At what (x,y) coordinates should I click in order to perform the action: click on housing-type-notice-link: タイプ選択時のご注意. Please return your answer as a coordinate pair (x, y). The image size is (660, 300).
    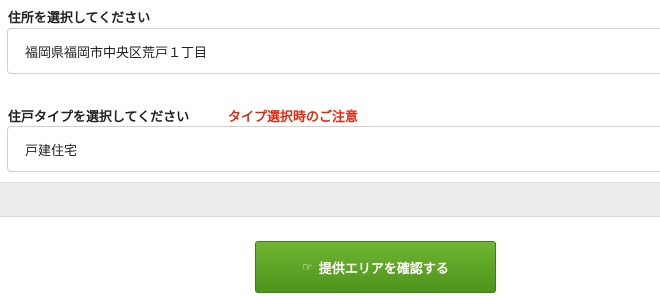
    Looking at the image, I should click on (293, 115).